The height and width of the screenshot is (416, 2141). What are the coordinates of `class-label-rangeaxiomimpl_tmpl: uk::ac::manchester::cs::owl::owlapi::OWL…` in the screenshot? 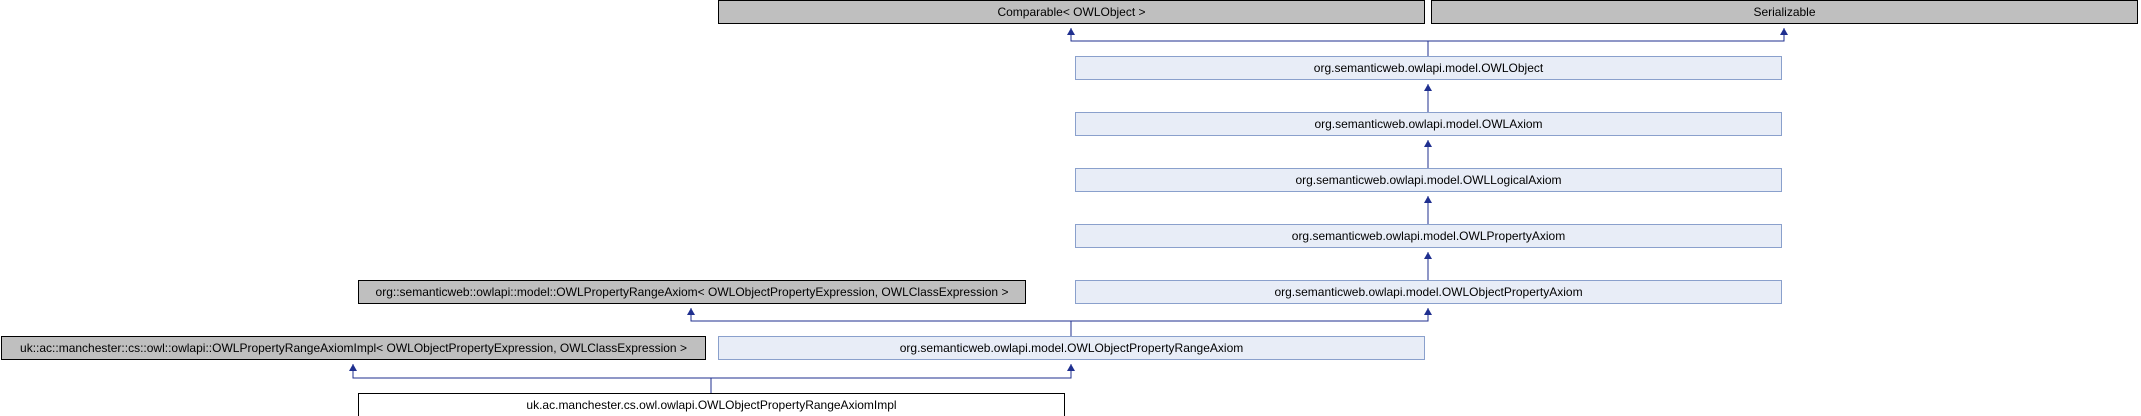 It's located at (353, 348).